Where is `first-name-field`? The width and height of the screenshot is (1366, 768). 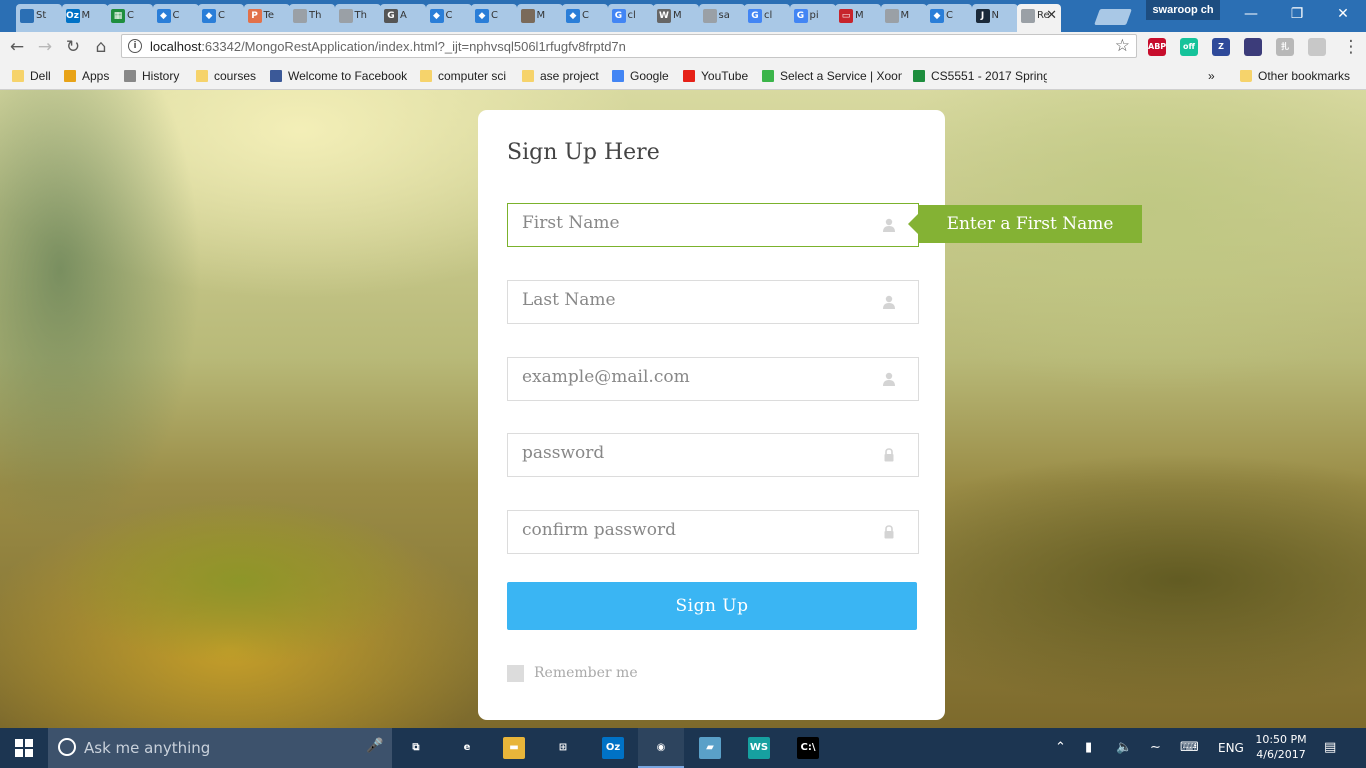
first-name-field is located at coordinates (713, 225).